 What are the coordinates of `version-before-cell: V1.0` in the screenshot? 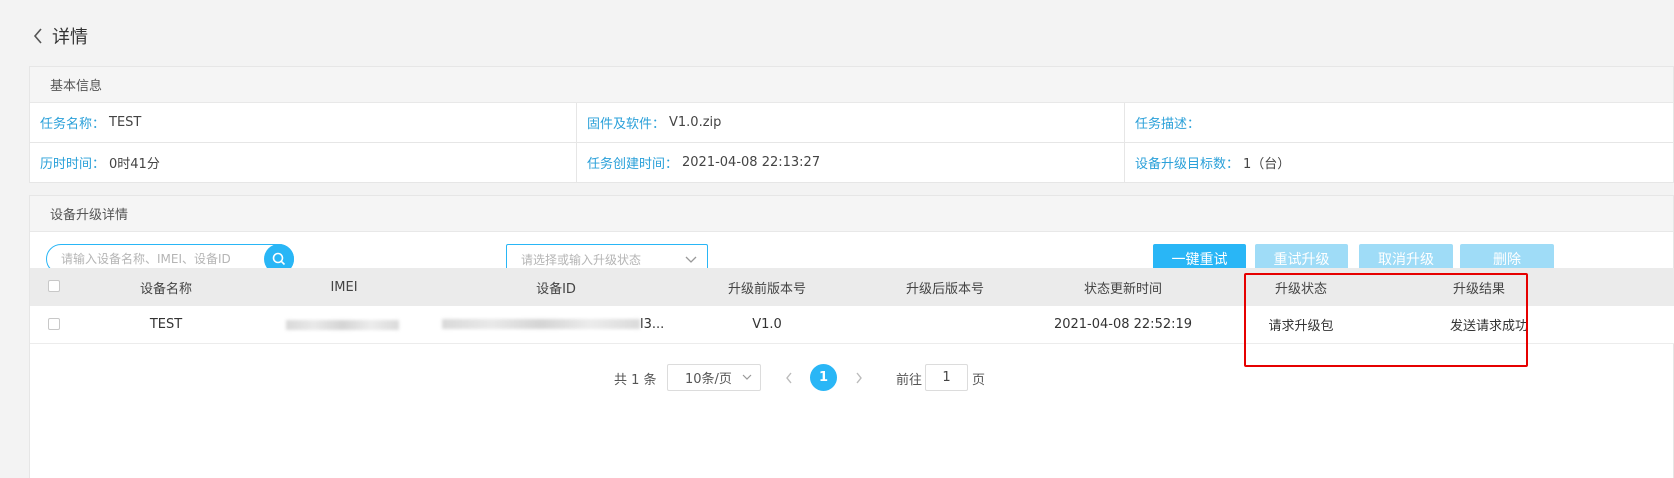 It's located at (767, 324).